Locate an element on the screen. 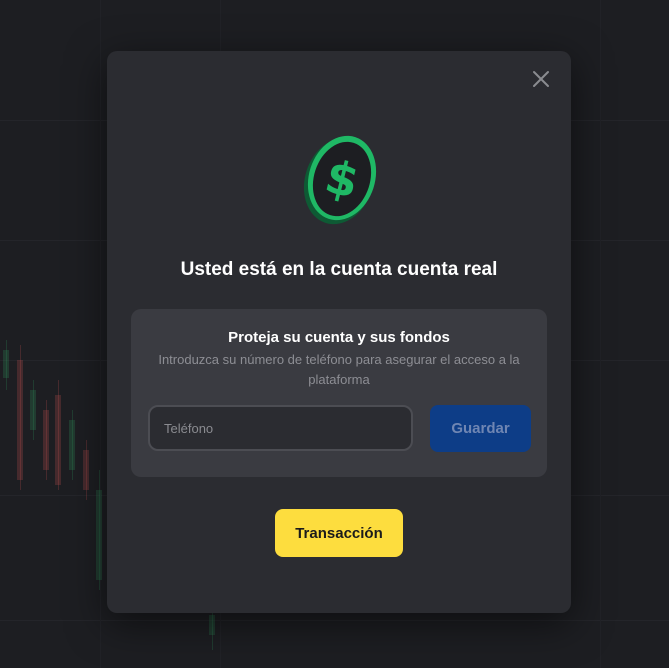  panel-title: Proteja su cuenta y sus fondos is located at coordinates (339, 337).